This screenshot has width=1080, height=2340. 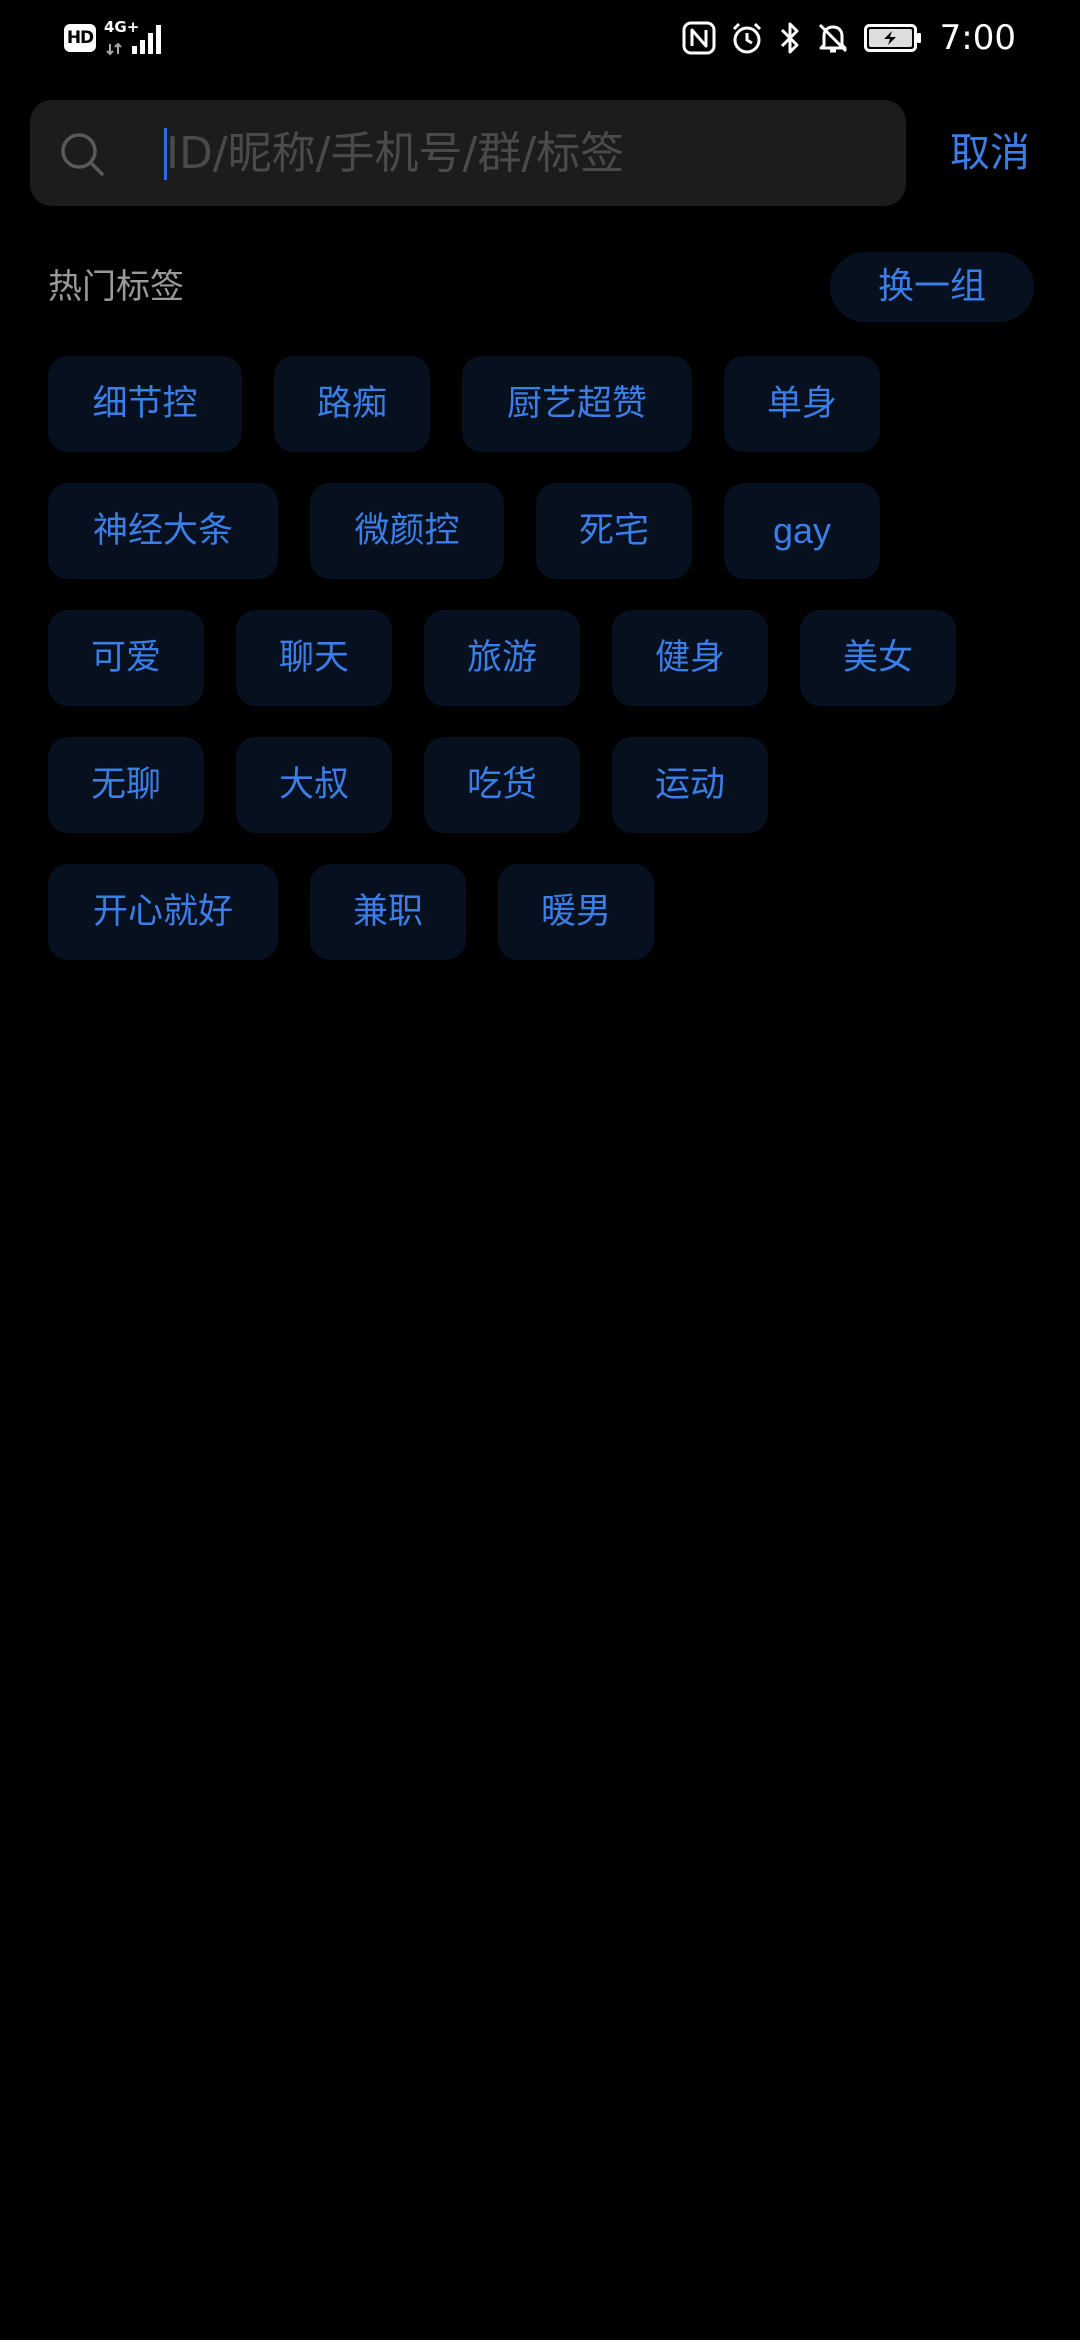 What do you see at coordinates (352, 404) in the screenshot?
I see `tag-chip: 路痴` at bounding box center [352, 404].